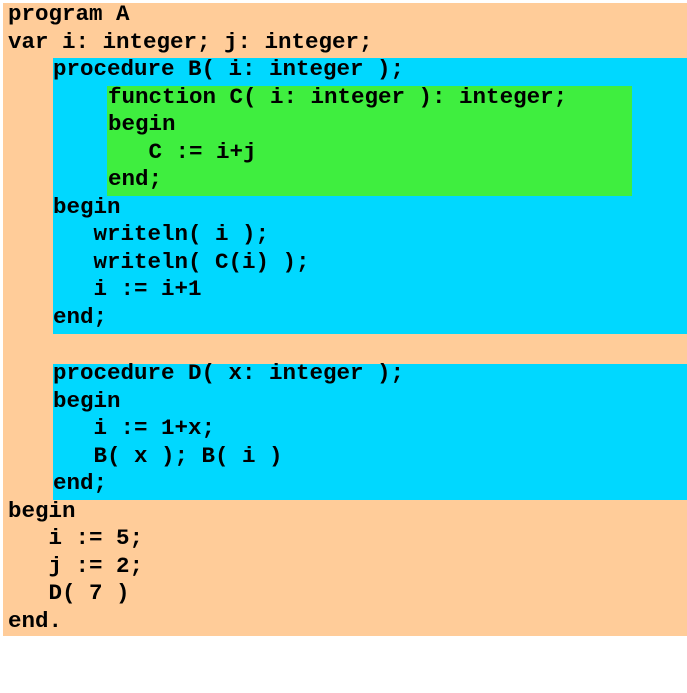 The width and height of the screenshot is (687, 693). What do you see at coordinates (76, 538) in the screenshot?
I see `code-line: i := 5;` at bounding box center [76, 538].